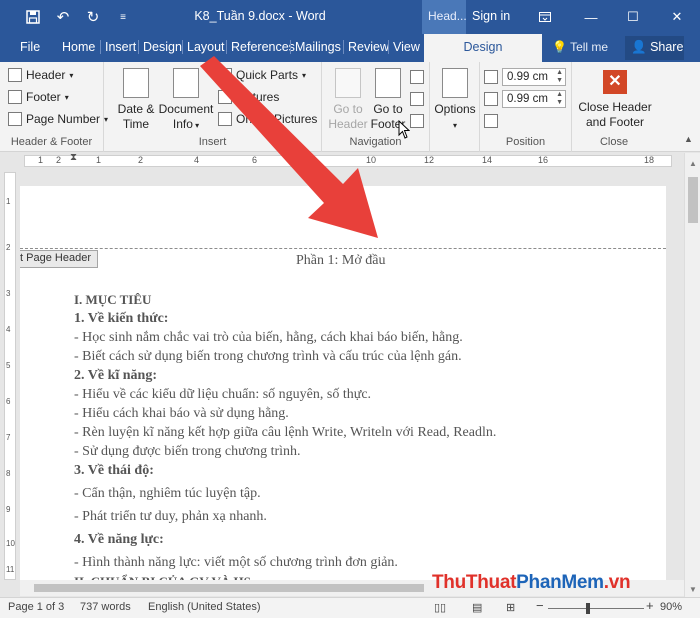 The height and width of the screenshot is (618, 700). I want to click on ribbon-display-icon, so click(545, 17).